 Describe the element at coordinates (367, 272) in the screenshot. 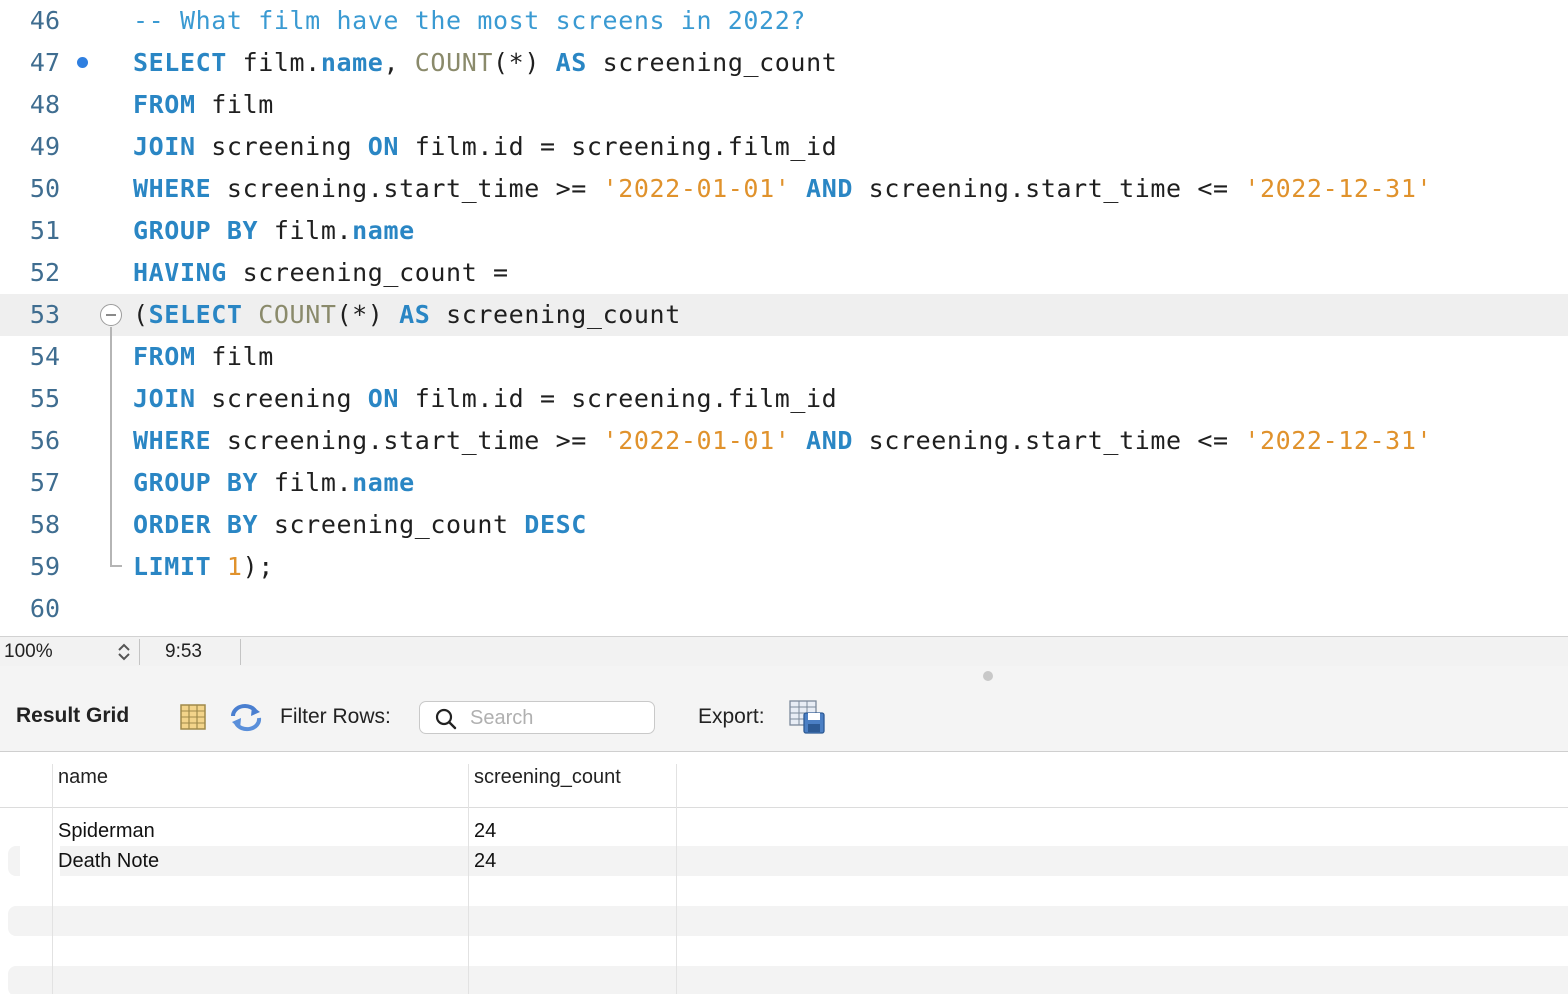

I see `code-token: screening_count =` at that location.